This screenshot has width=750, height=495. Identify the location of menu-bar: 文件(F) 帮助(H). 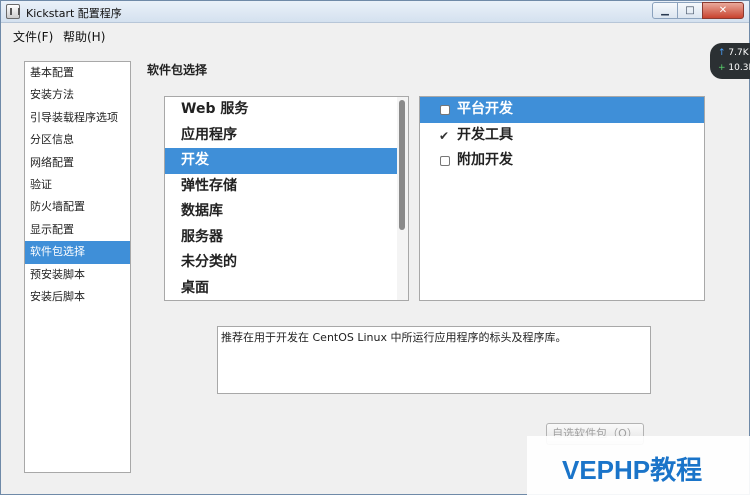
(375, 35).